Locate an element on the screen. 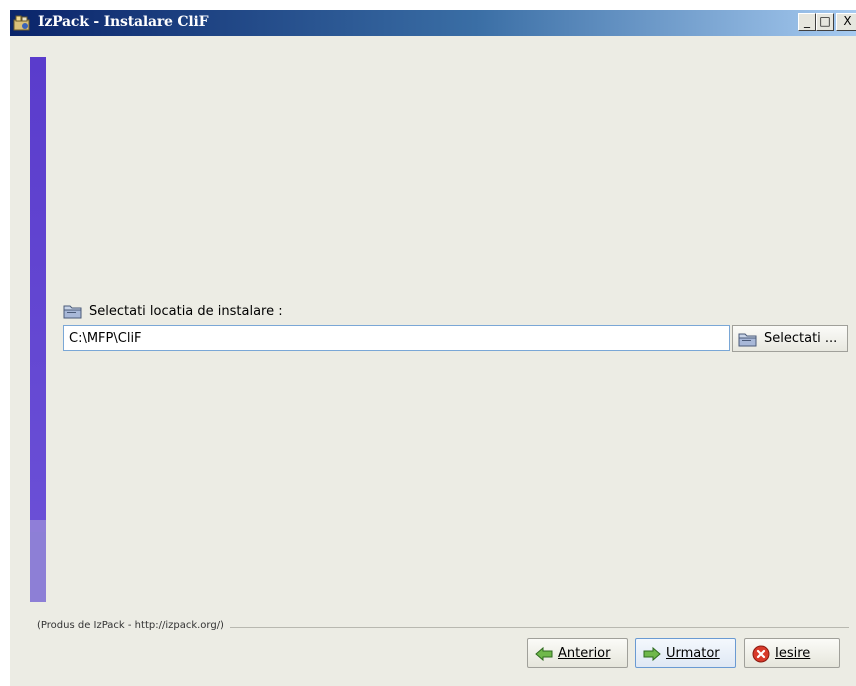 This screenshot has height=686, width=856. green-arrow-right-icon is located at coordinates (652, 654).